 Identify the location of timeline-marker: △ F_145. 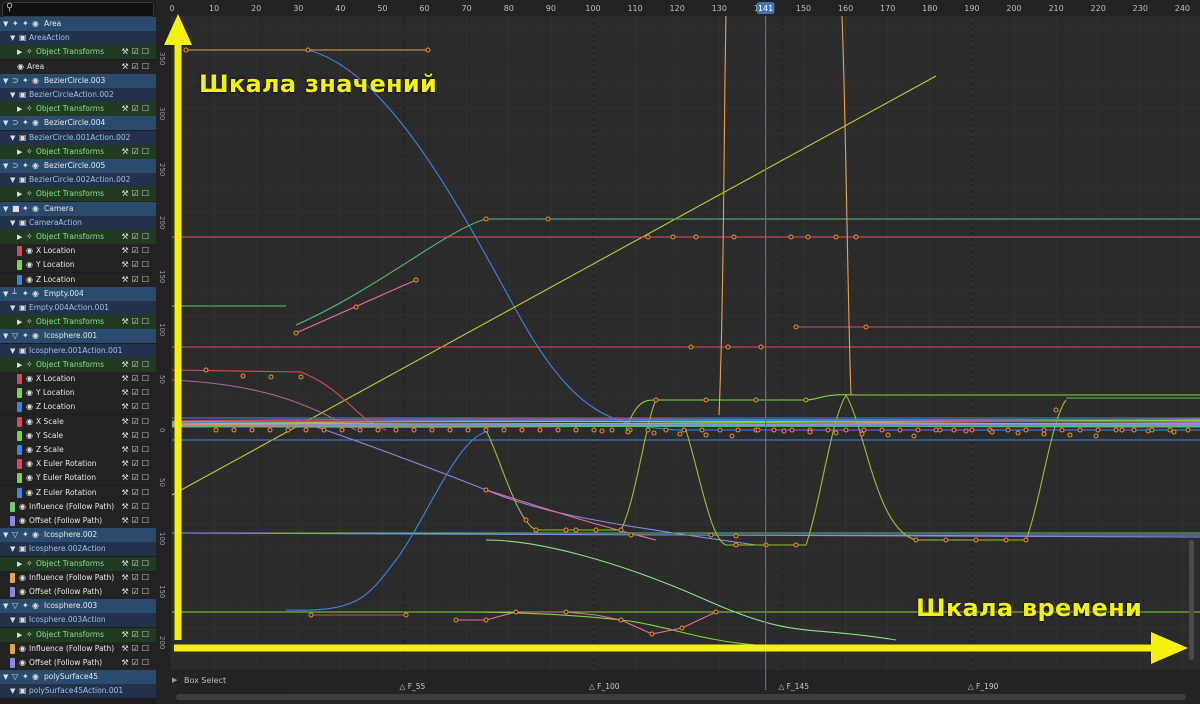
(793, 686).